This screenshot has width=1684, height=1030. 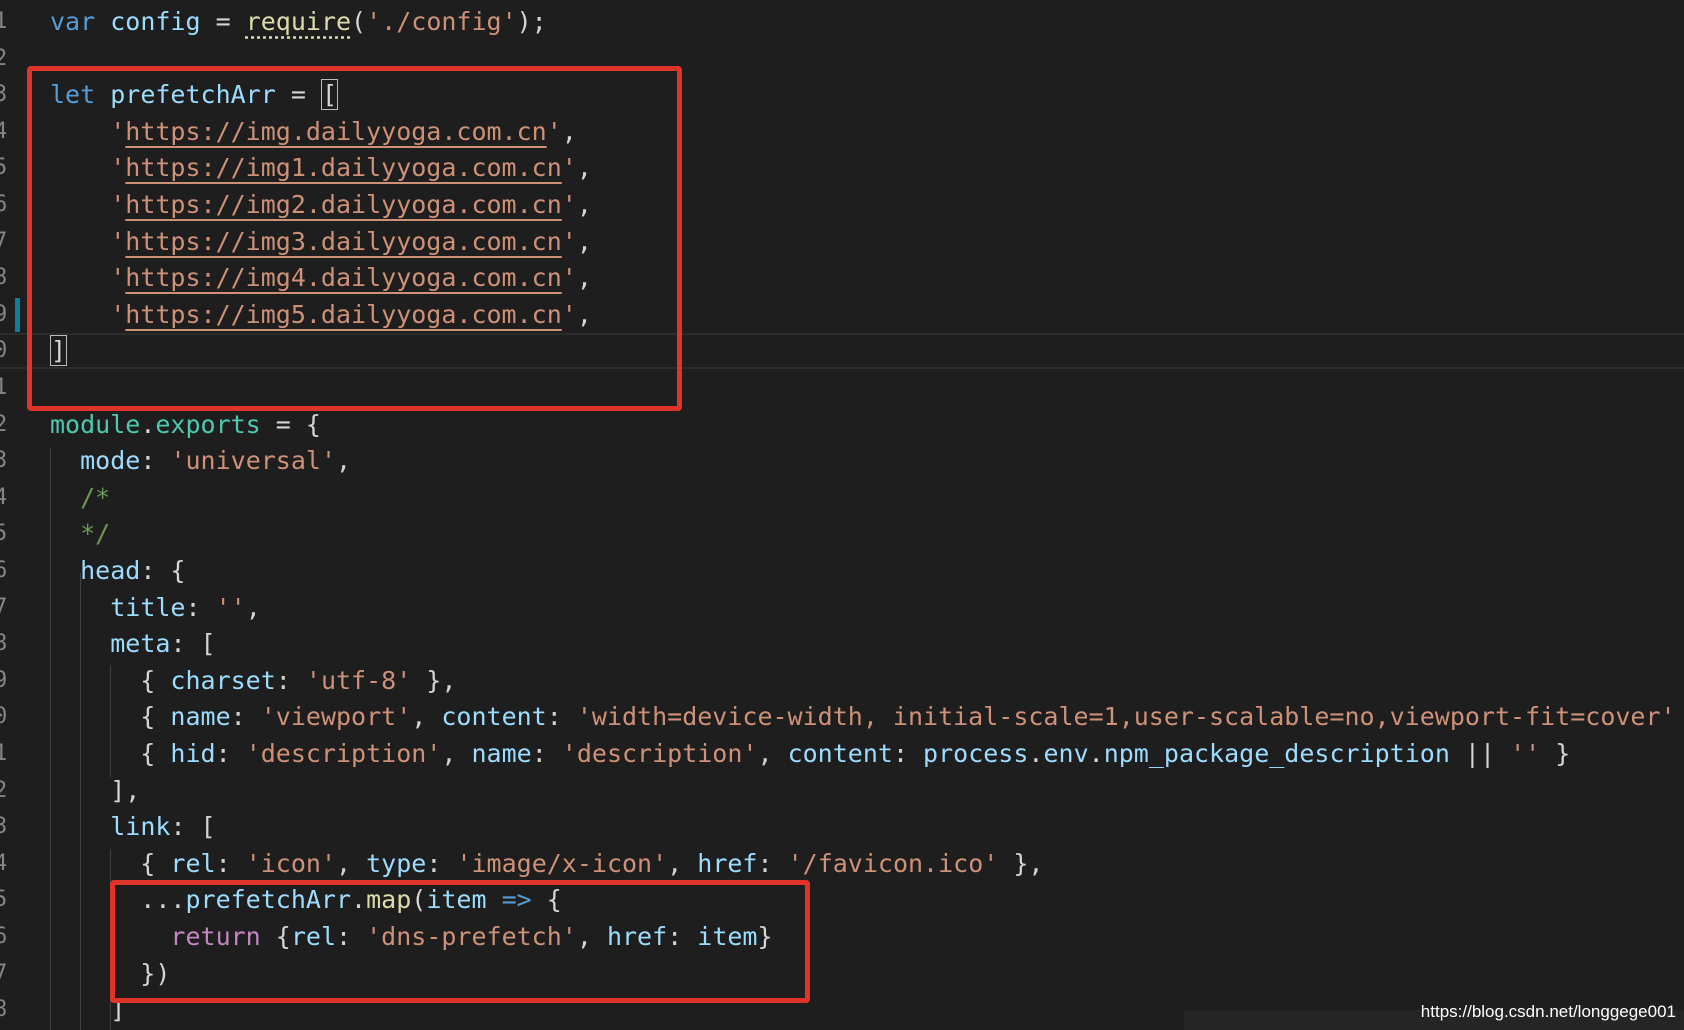 What do you see at coordinates (842, 608) in the screenshot?
I see `code-line: 7 title: '',` at bounding box center [842, 608].